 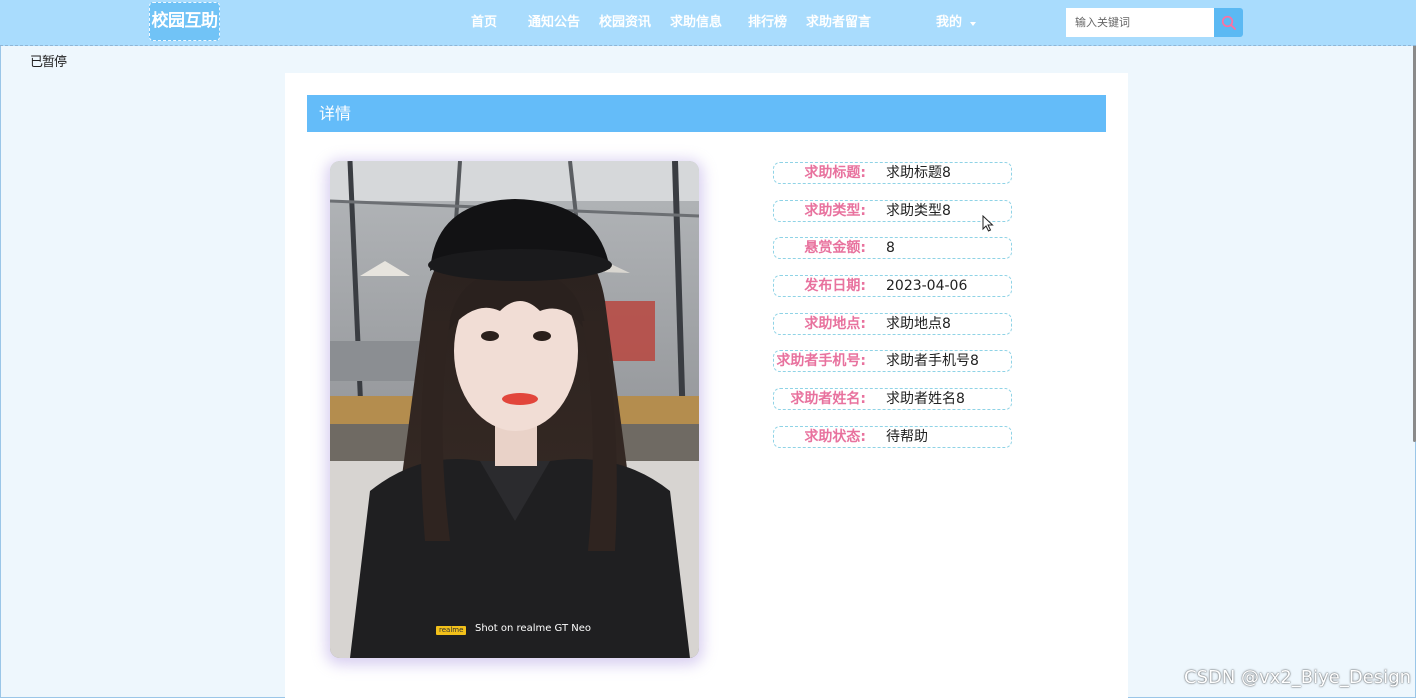 I want to click on detail-row: 求助标题: 求助标题8, so click(x=892, y=173).